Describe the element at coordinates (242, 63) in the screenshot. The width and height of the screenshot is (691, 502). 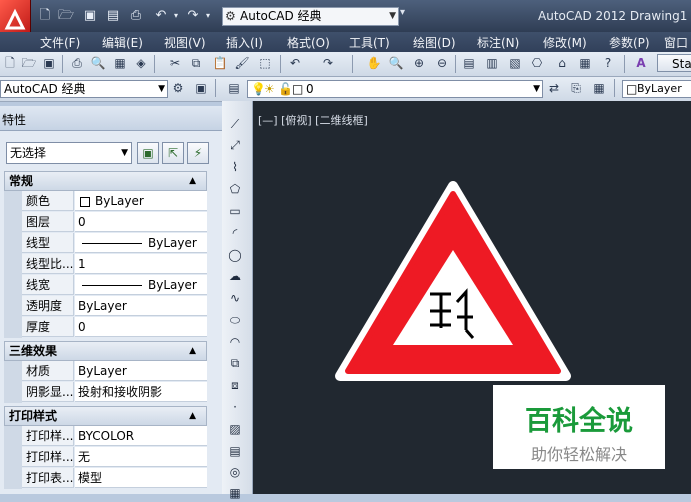
I see `match-properties-icon: 🖌` at that location.